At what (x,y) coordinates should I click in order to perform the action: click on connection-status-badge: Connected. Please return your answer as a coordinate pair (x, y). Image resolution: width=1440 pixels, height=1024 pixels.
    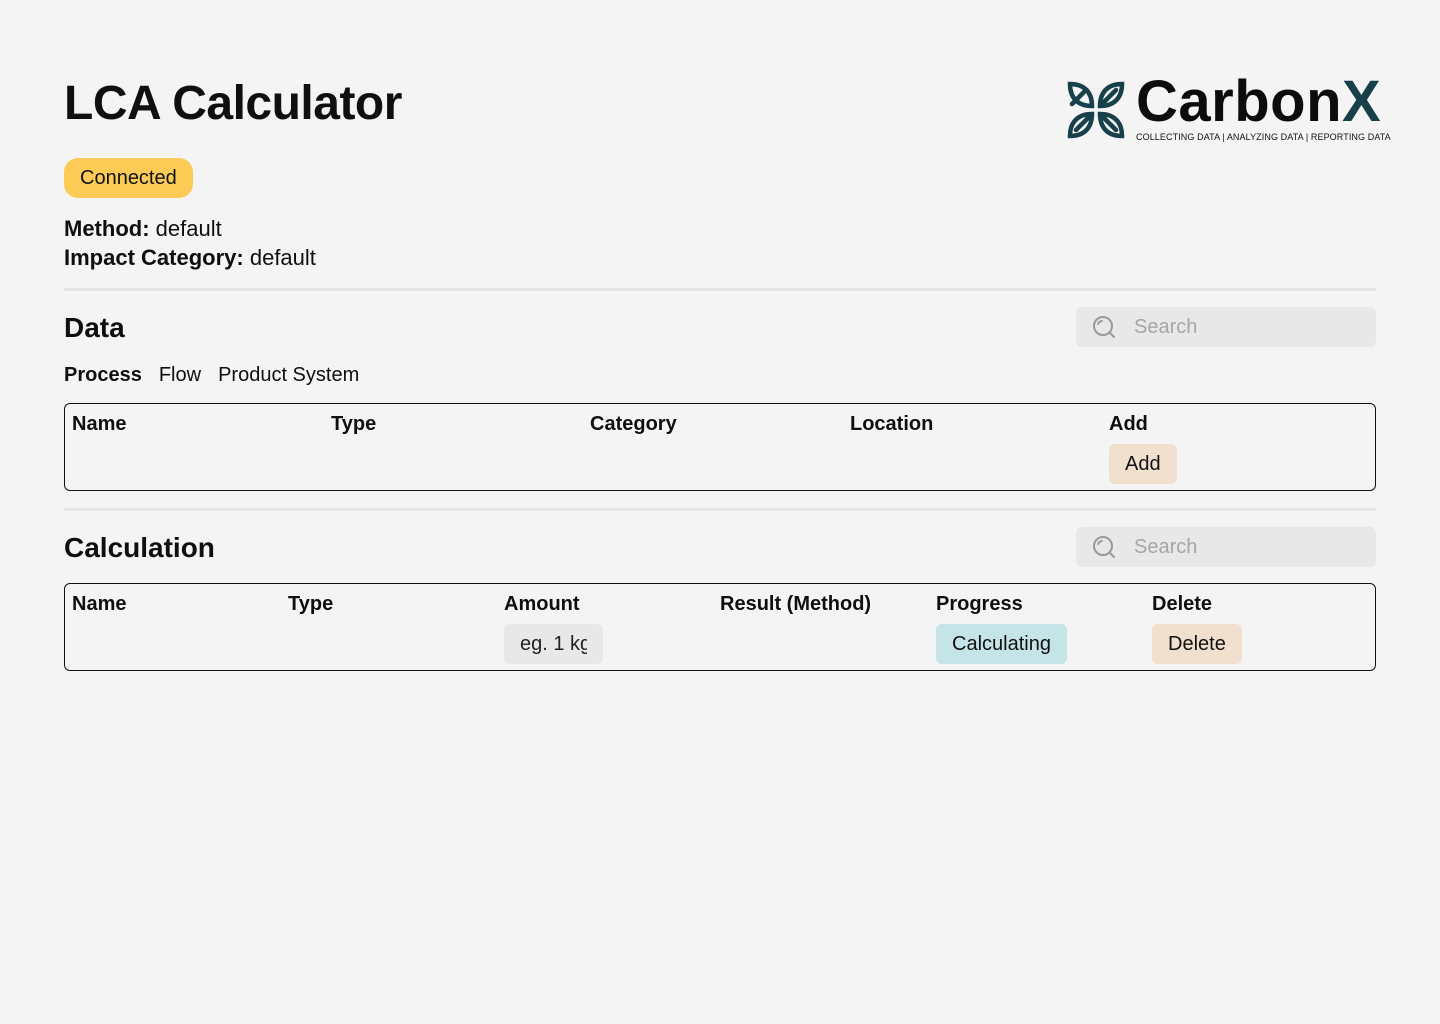
    Looking at the image, I should click on (128, 178).